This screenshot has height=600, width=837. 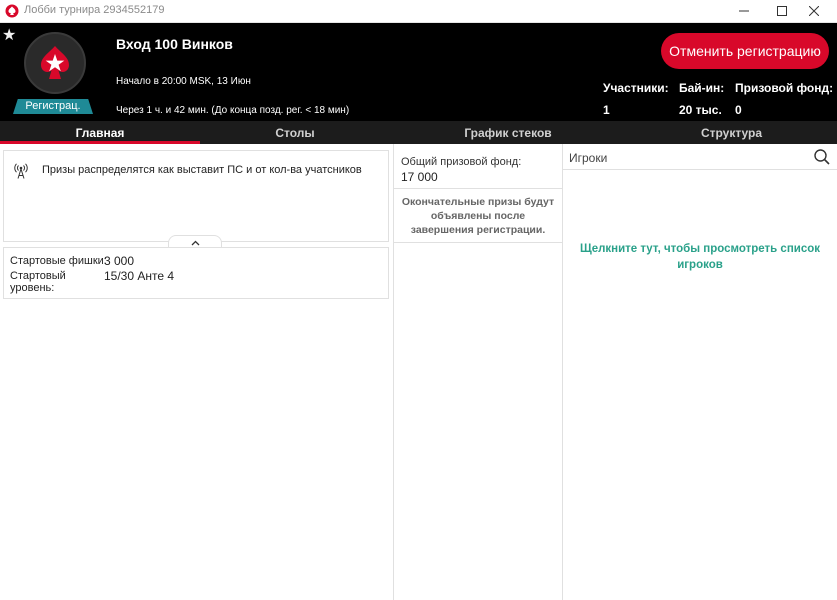 What do you see at coordinates (53, 106) in the screenshot?
I see `status-badge: Регистрац.` at bounding box center [53, 106].